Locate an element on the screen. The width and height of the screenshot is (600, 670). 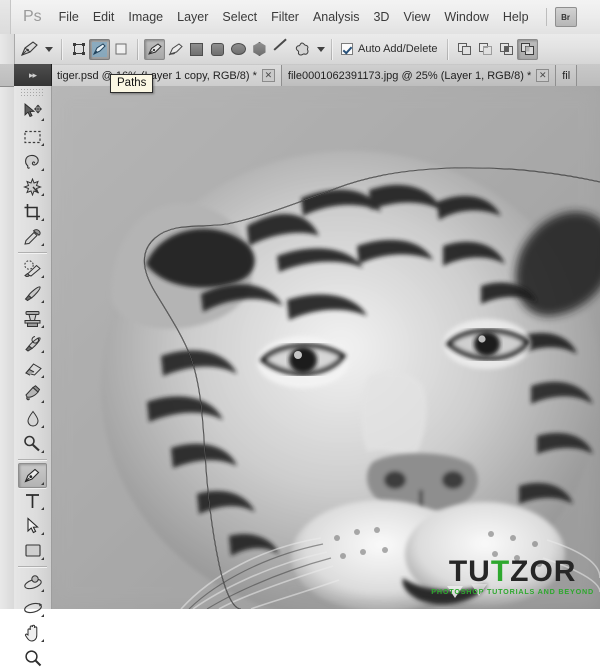
menu-item-image: Image is located at coordinates (145, 17).